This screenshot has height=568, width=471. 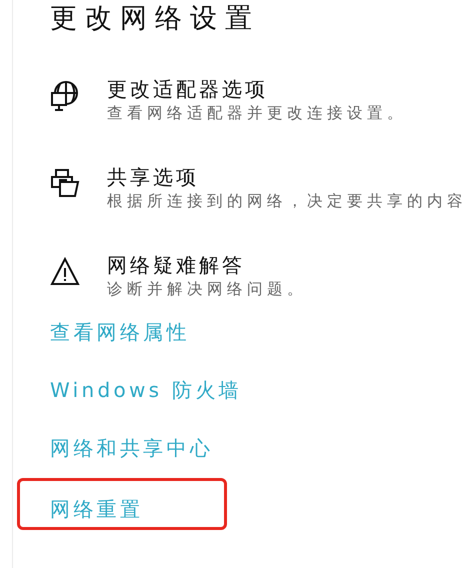 I want to click on link: 网络和共享中心, so click(x=132, y=448).